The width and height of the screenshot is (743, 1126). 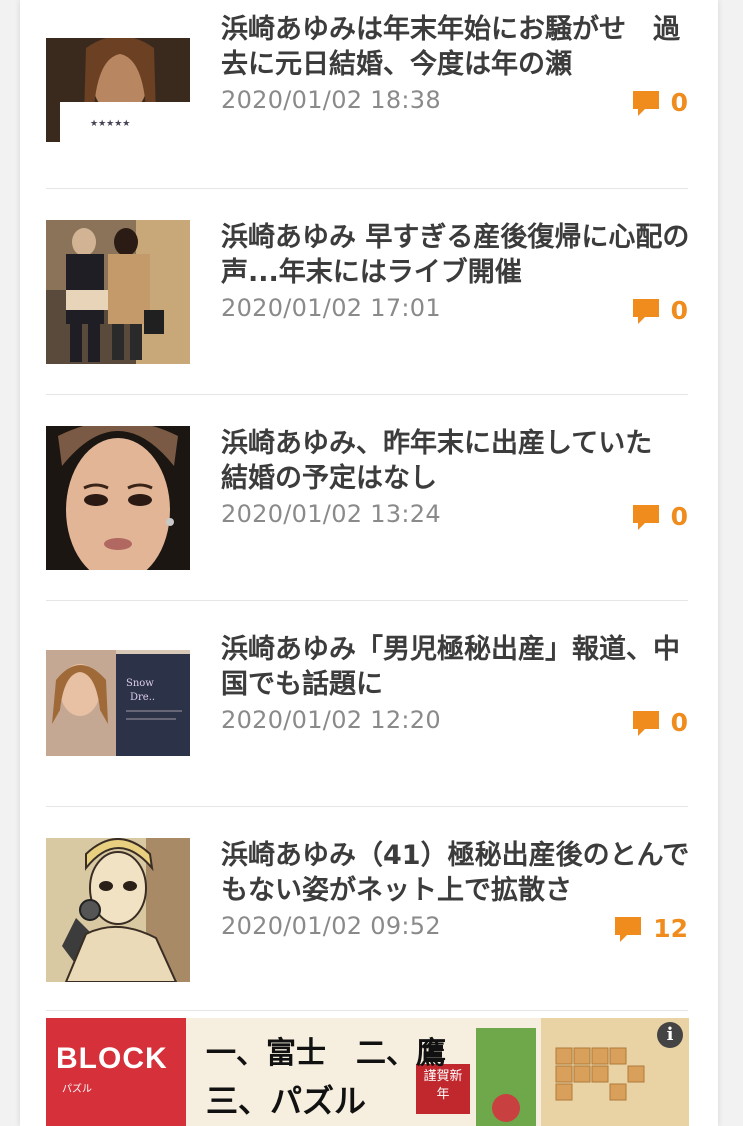 I want to click on article-thumbnail: Snow Dre.., so click(x=118, y=703).